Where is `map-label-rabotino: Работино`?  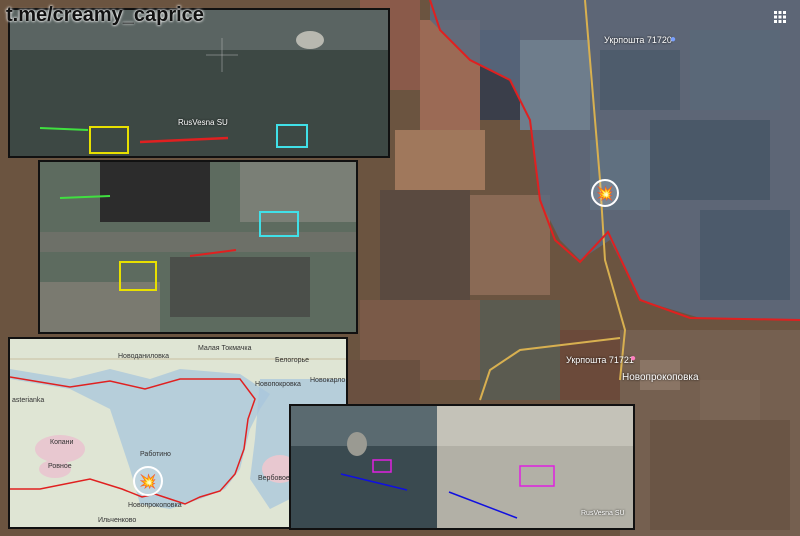
map-label-rabotino: Работино is located at coordinates (155, 454).